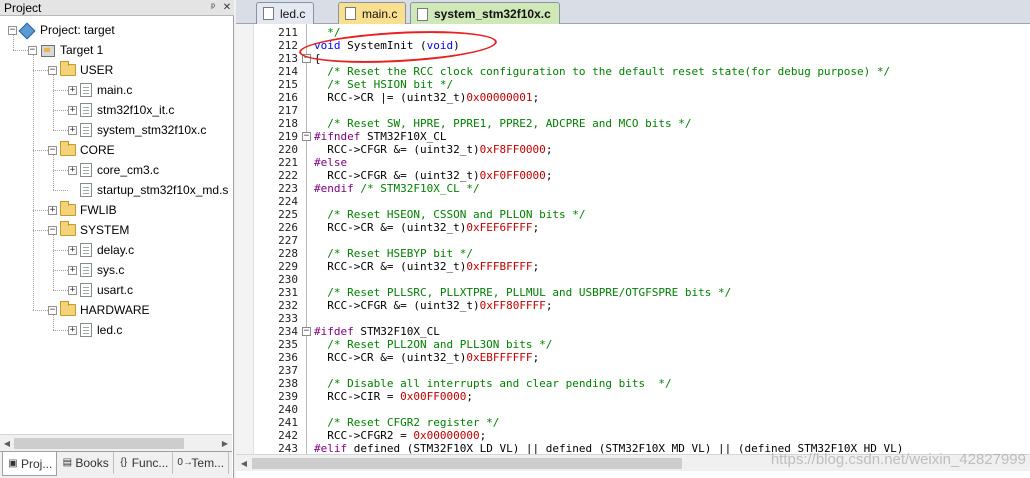 The width and height of the screenshot is (1030, 478). What do you see at coordinates (372, 13) in the screenshot?
I see `file-tab: main.c` at bounding box center [372, 13].